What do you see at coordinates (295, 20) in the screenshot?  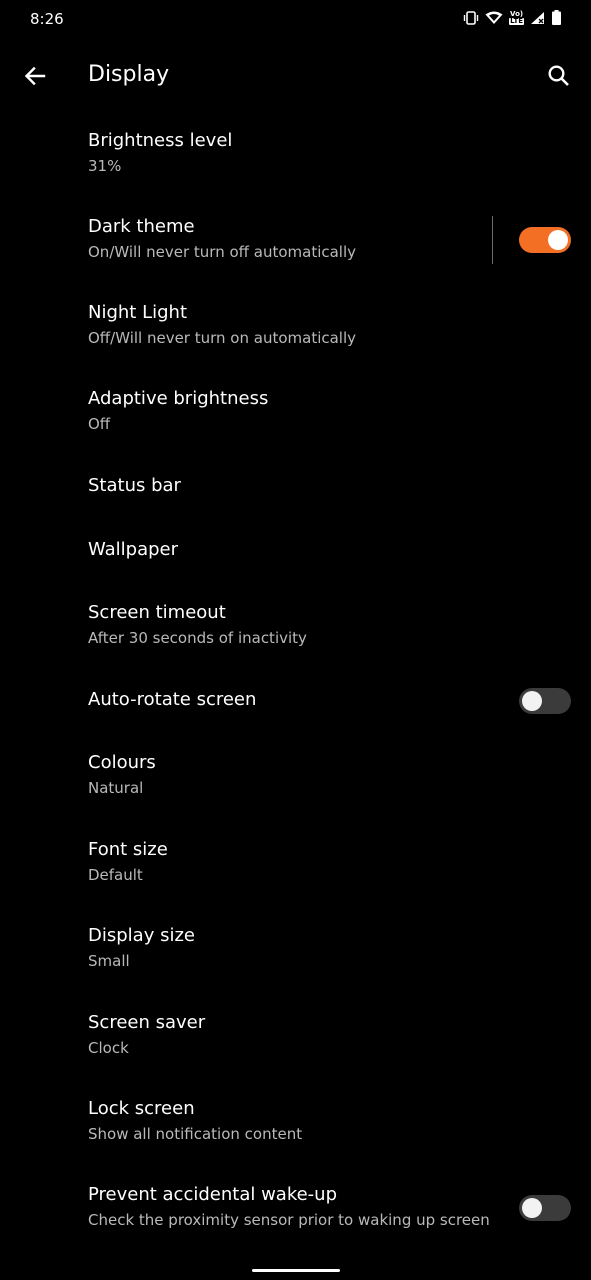 I see `status-bar: 8:26 Vo) LTE` at bounding box center [295, 20].